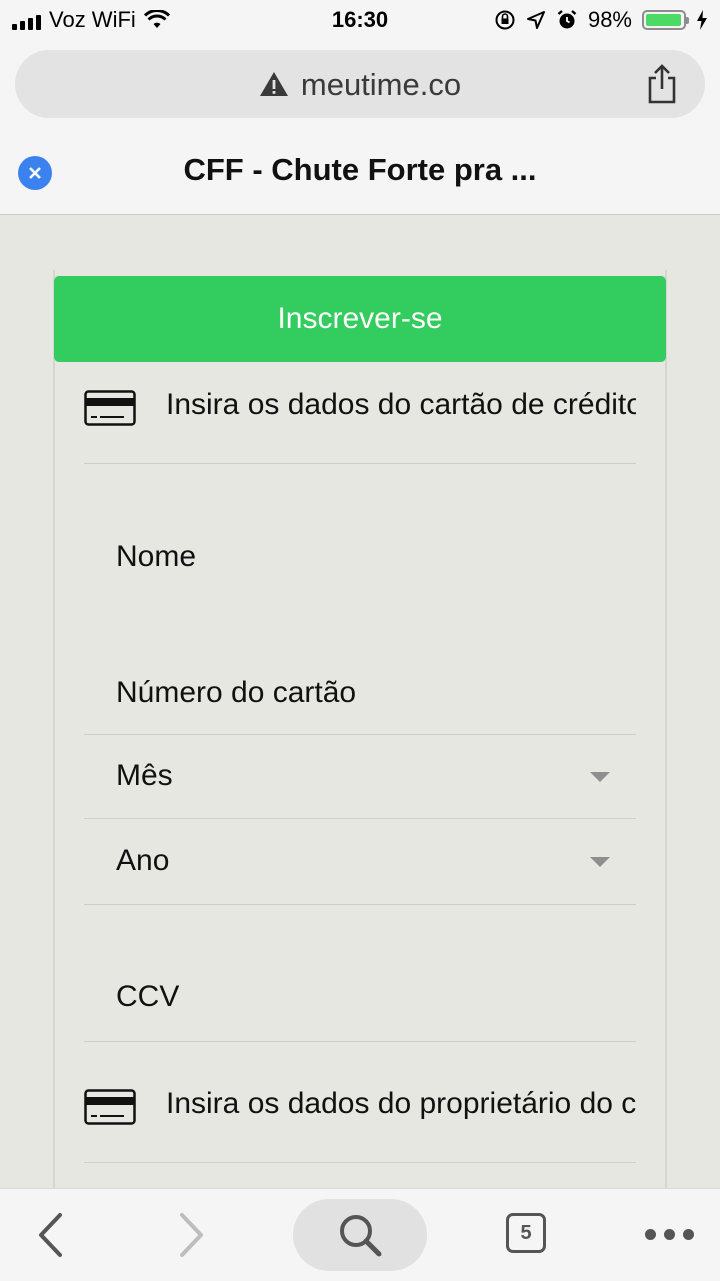 The image size is (720, 1281). Describe the element at coordinates (147, 997) in the screenshot. I see `ccv-field: CCV` at that location.